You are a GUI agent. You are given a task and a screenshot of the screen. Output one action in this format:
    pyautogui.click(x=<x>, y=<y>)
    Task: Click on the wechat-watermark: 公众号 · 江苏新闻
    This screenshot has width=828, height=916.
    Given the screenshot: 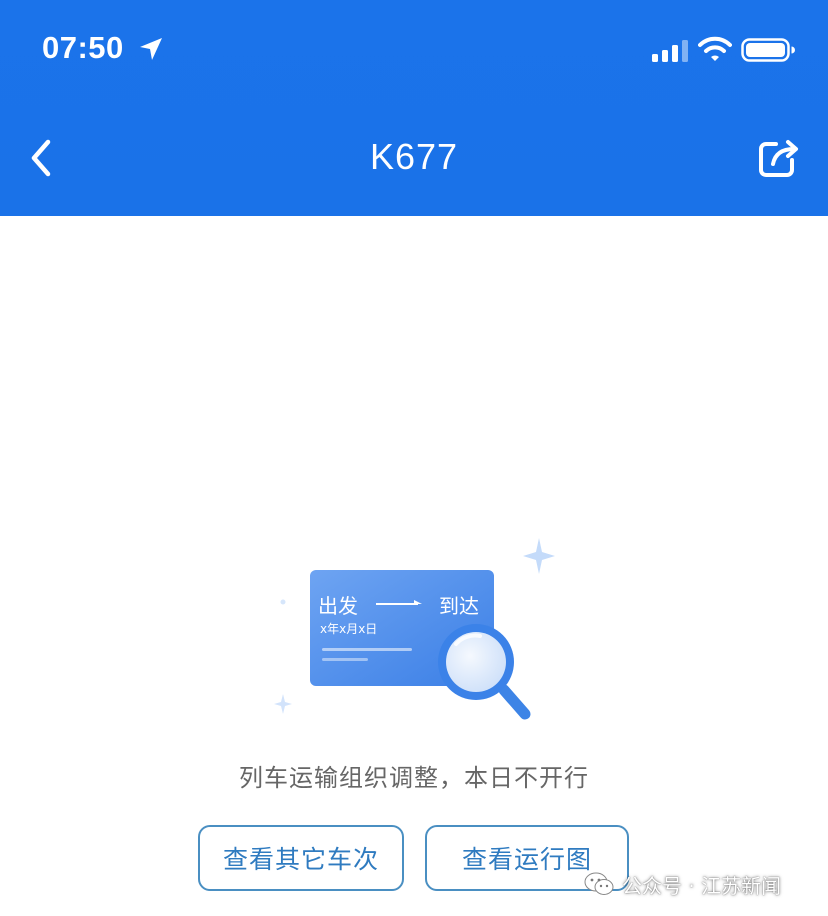 What is the action you would take?
    pyautogui.click(x=682, y=884)
    